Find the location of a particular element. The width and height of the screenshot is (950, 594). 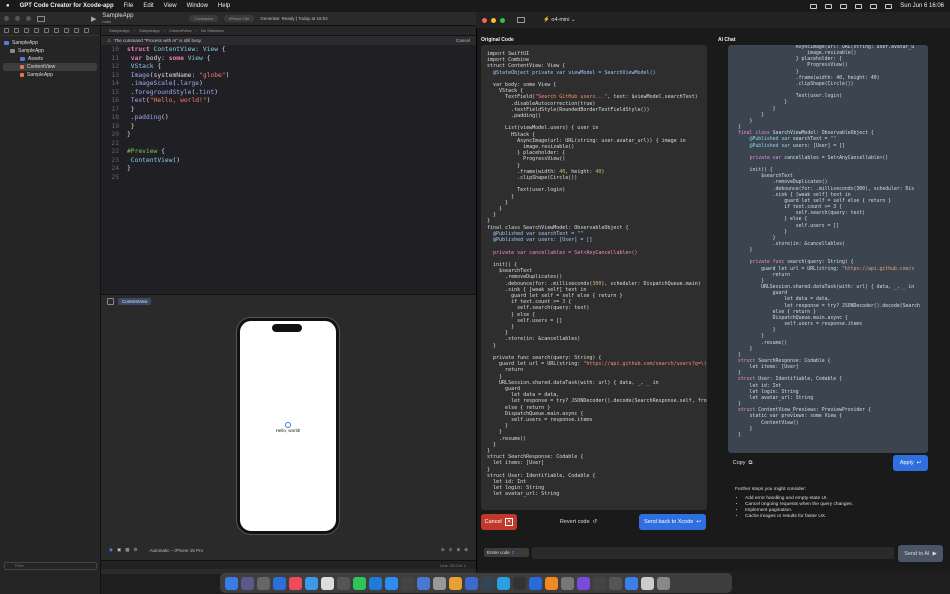

tree-item-project: SampleApp is located at coordinates (50, 43).